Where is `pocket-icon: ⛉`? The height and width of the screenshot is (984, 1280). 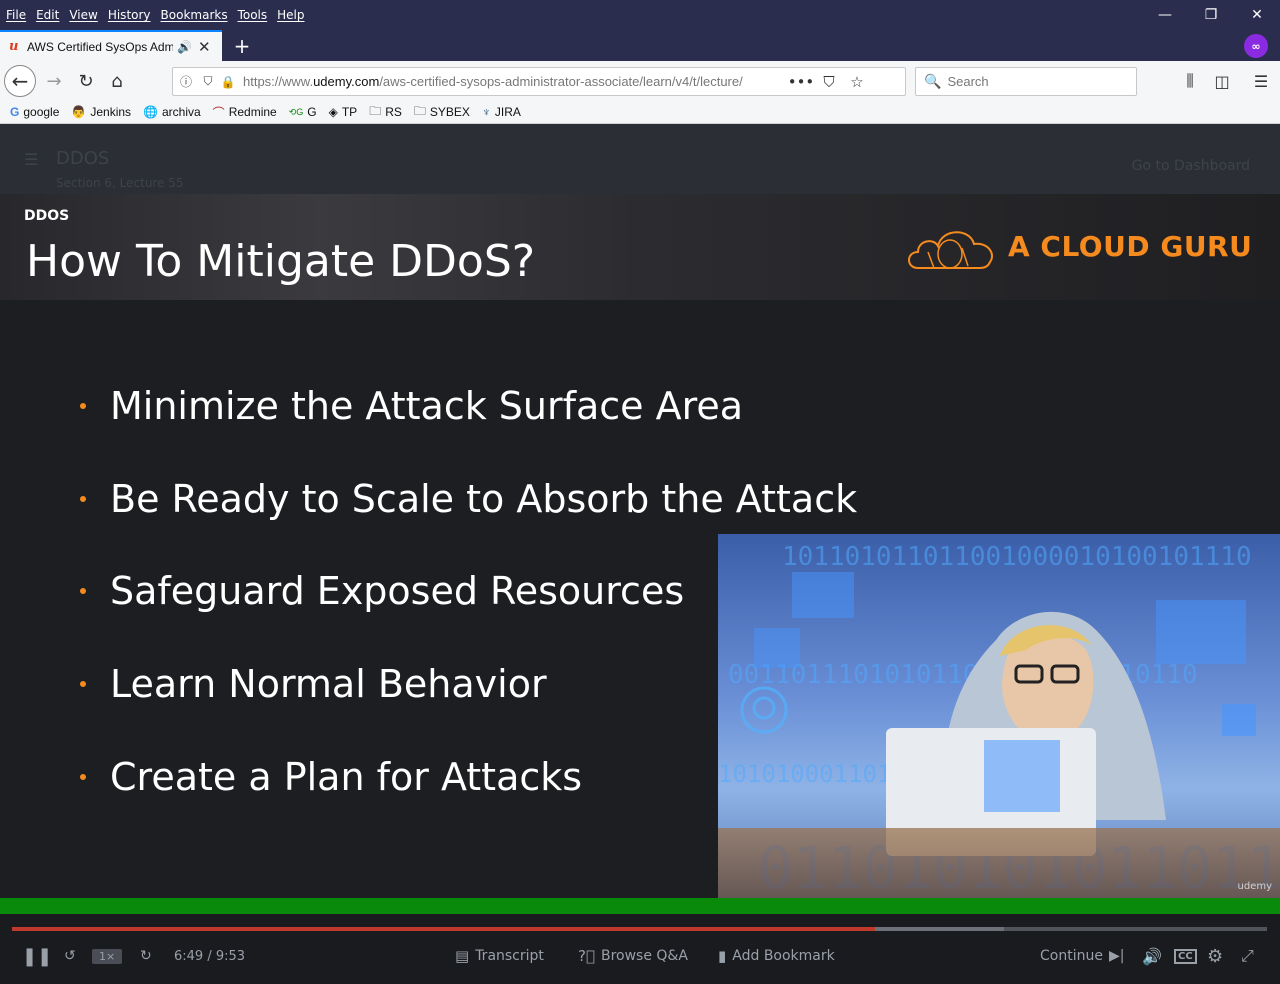 pocket-icon: ⛉ is located at coordinates (829, 82).